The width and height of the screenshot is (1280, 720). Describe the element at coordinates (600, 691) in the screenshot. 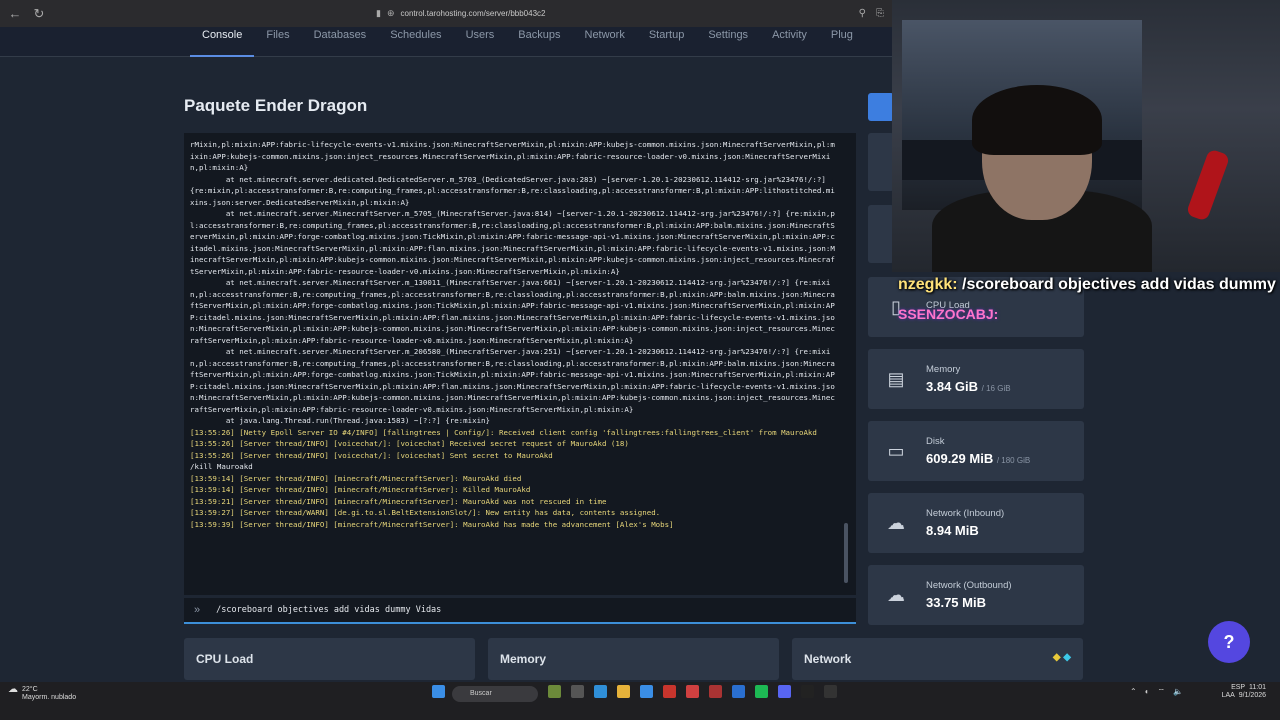

I see `edge-icon` at that location.